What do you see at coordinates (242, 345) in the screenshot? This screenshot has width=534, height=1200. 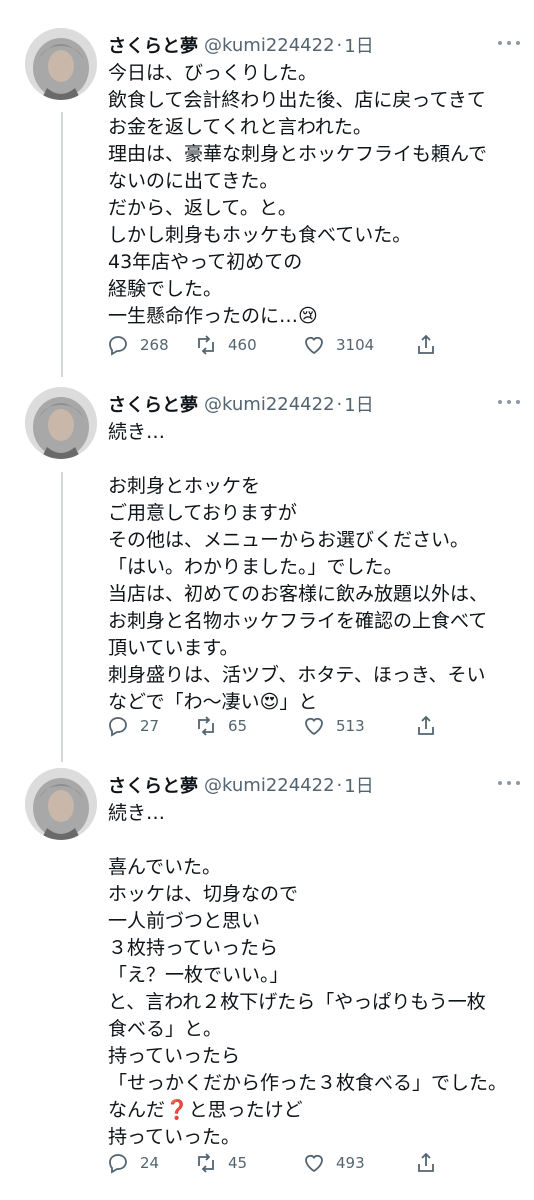 I see `retweet-count: 460` at bounding box center [242, 345].